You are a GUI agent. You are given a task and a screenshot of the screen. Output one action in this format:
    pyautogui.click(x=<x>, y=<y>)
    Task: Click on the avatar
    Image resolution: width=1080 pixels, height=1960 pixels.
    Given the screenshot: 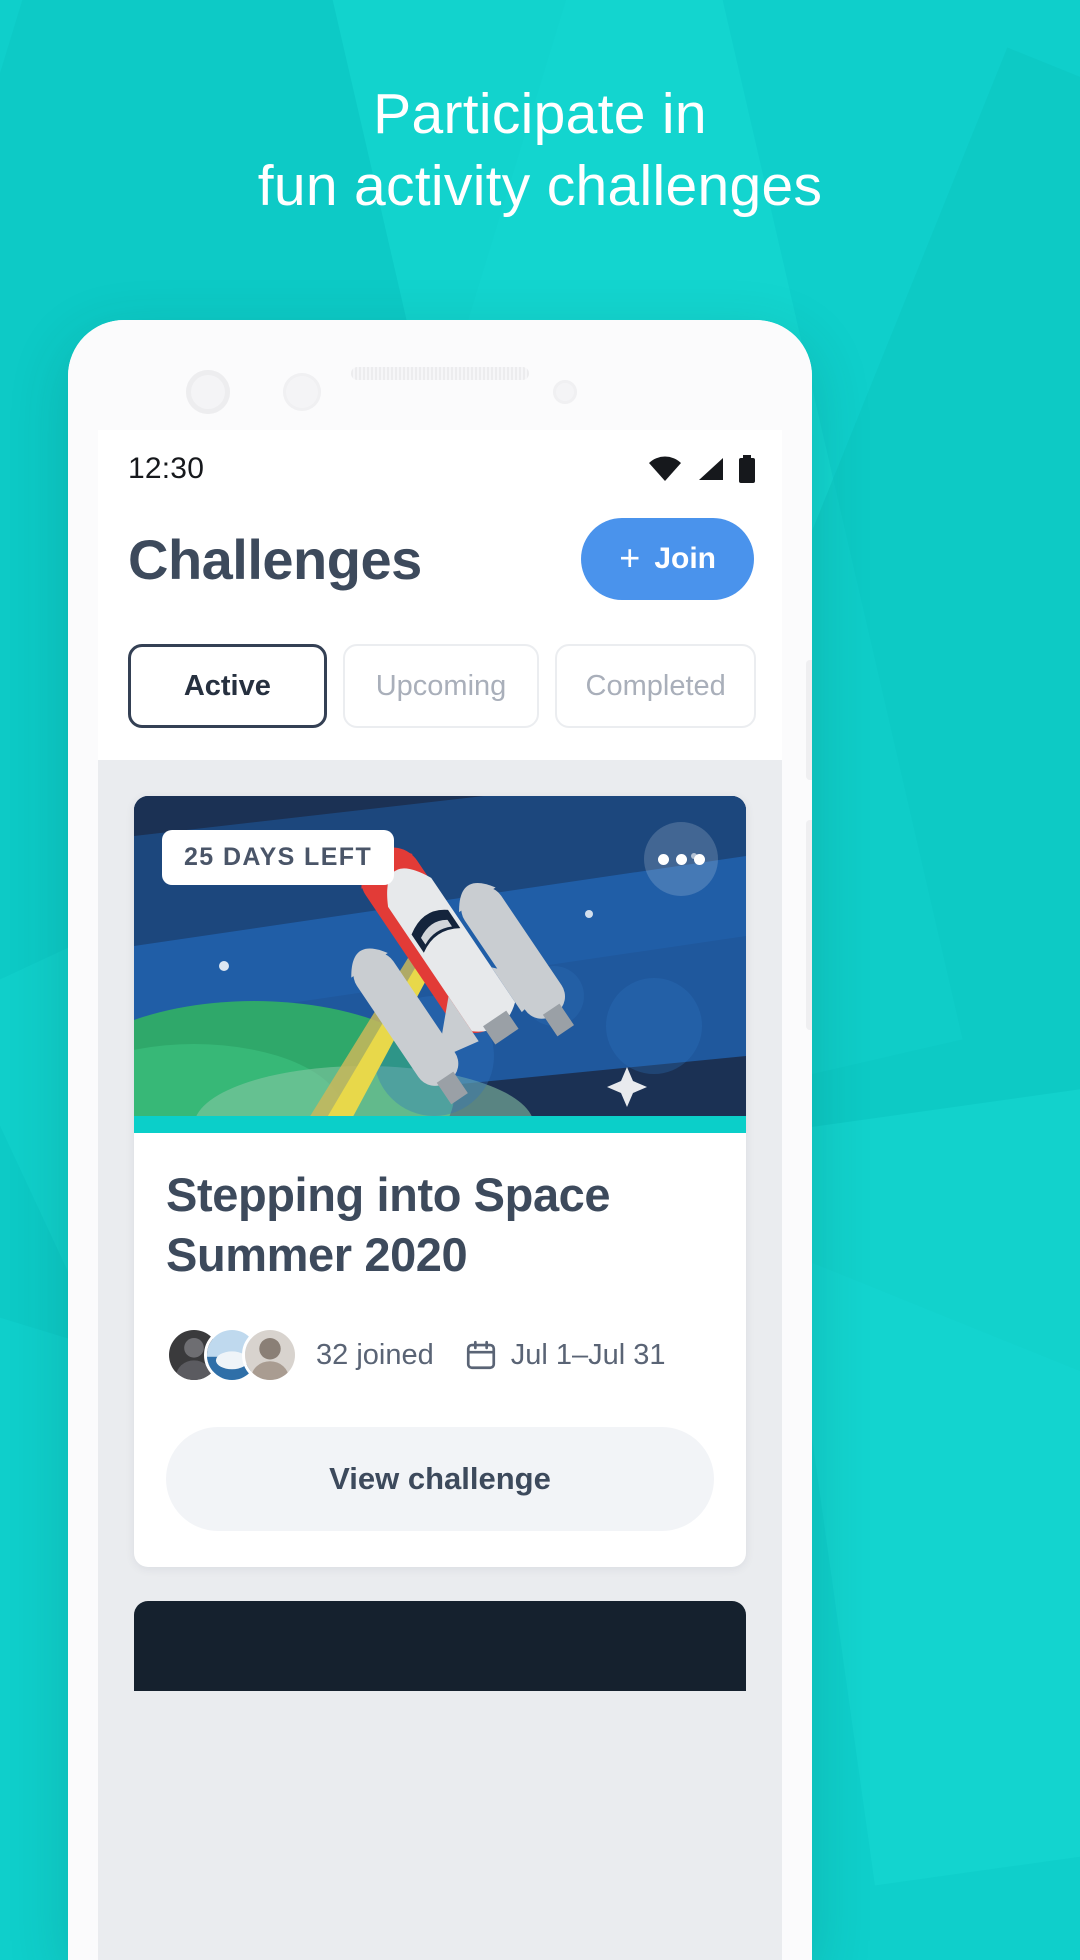 What is the action you would take?
    pyautogui.click(x=270, y=1355)
    